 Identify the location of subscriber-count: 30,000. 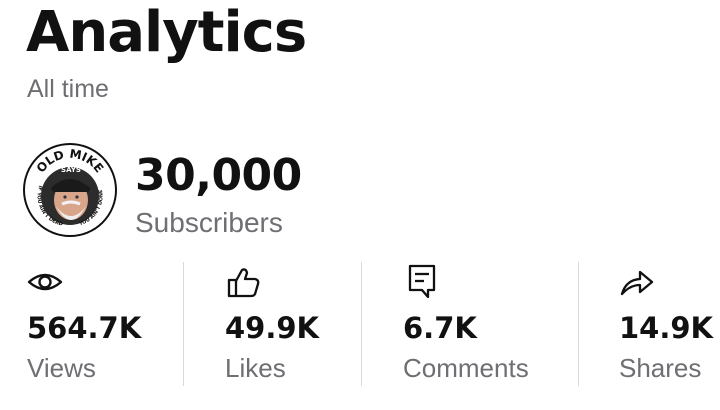
(218, 175).